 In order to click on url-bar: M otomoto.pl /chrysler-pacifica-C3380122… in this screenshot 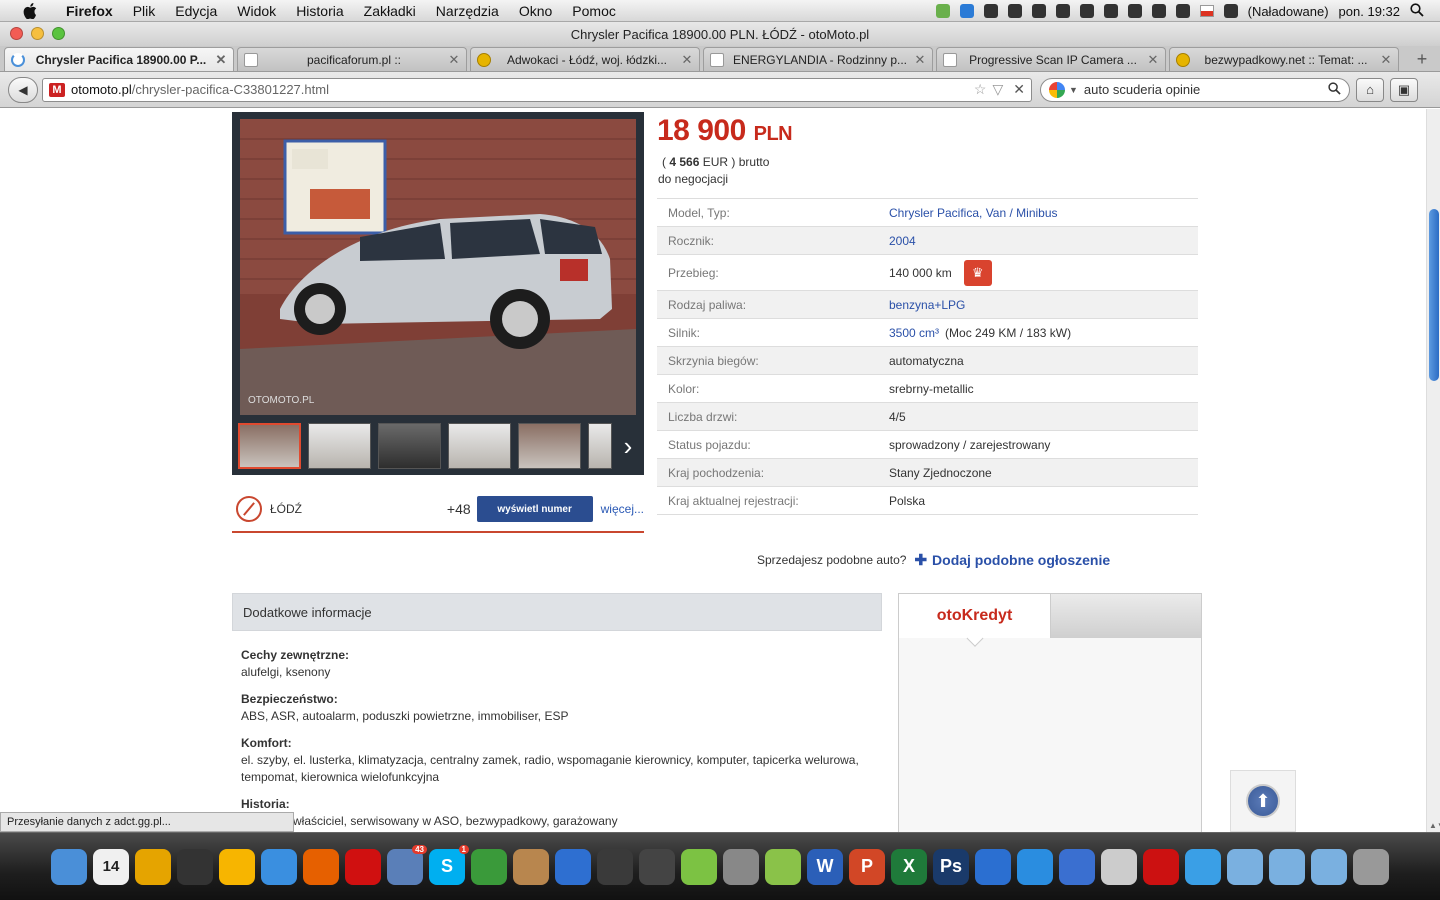, I will do `click(537, 89)`.